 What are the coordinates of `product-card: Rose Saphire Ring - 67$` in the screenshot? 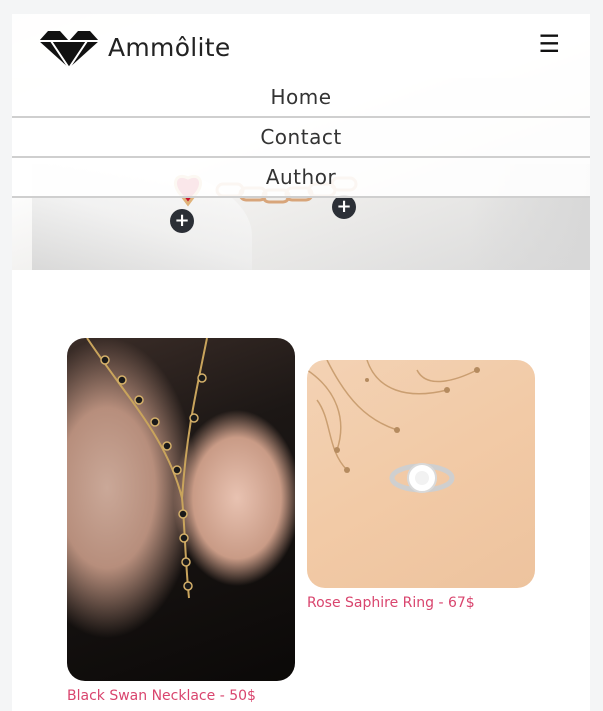 It's located at (421, 485).